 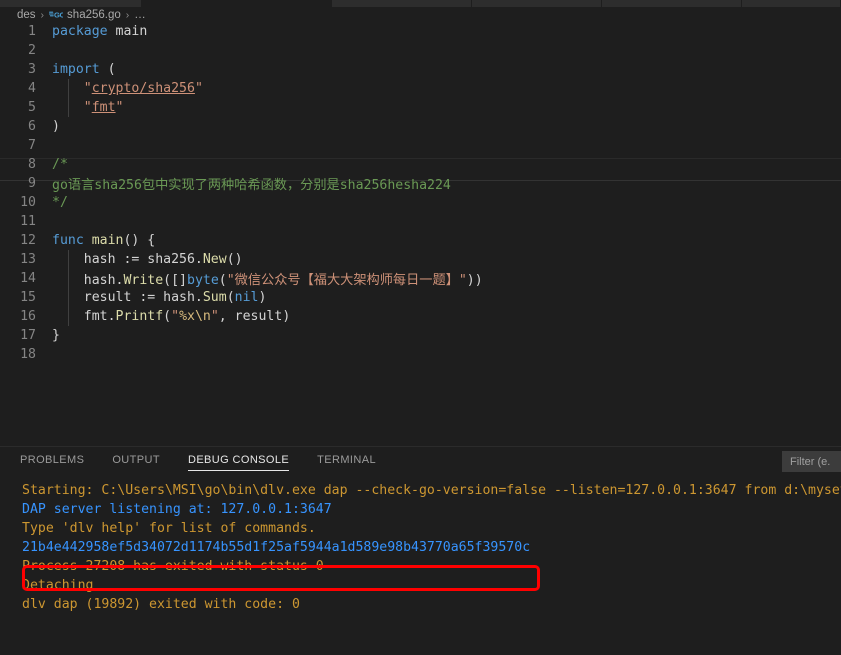 What do you see at coordinates (88, 280) in the screenshot?
I see `token-plain: hash.` at bounding box center [88, 280].